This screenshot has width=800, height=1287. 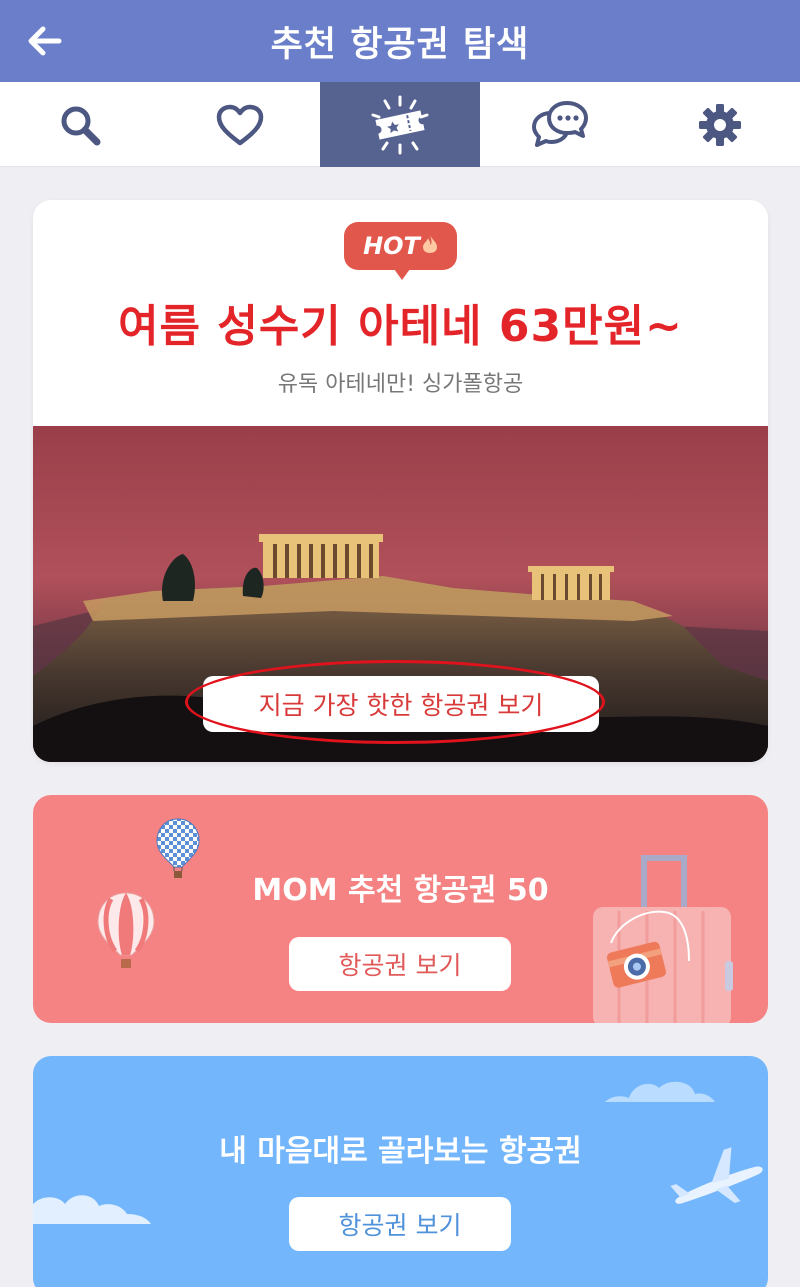 I want to click on tab-settings, so click(x=720, y=124).